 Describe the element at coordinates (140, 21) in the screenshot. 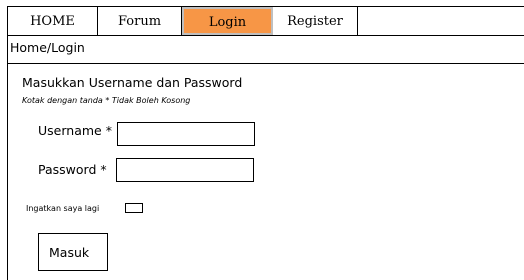

I see `nav-forum: Forum` at that location.